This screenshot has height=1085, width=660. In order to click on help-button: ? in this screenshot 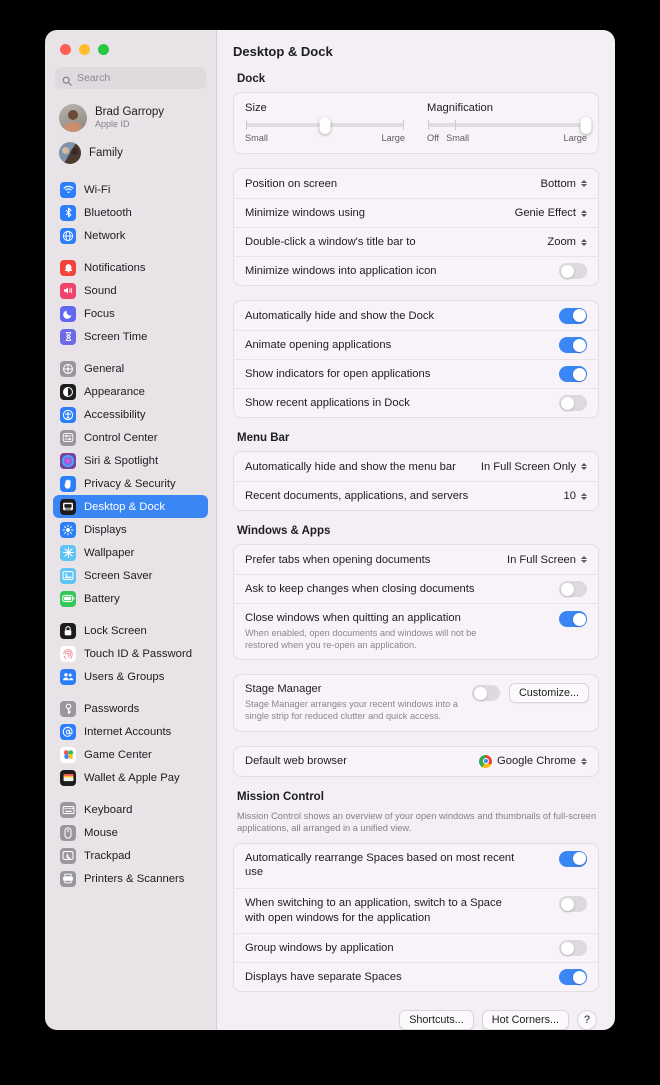, I will do `click(587, 1020)`.